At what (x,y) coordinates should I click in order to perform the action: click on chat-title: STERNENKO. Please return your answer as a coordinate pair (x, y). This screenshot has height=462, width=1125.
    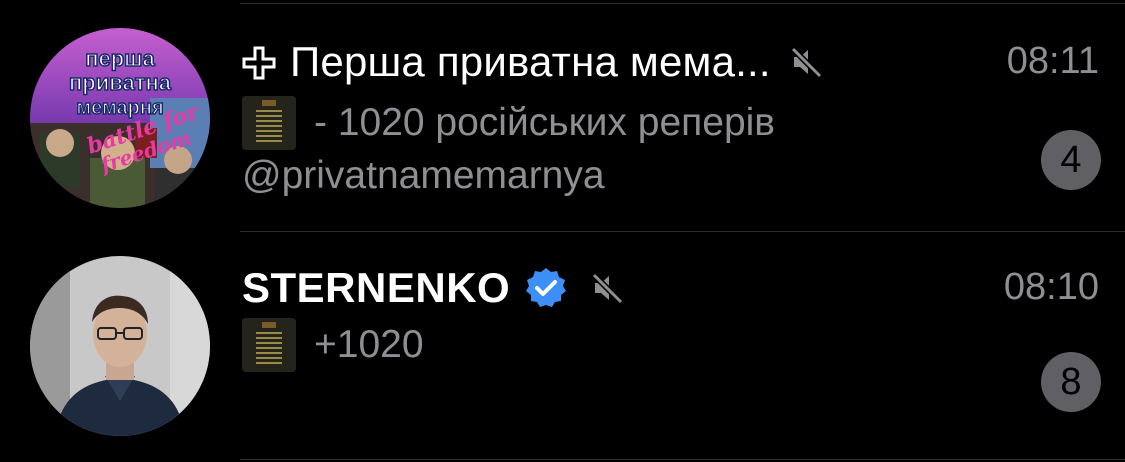
    Looking at the image, I should click on (376, 287).